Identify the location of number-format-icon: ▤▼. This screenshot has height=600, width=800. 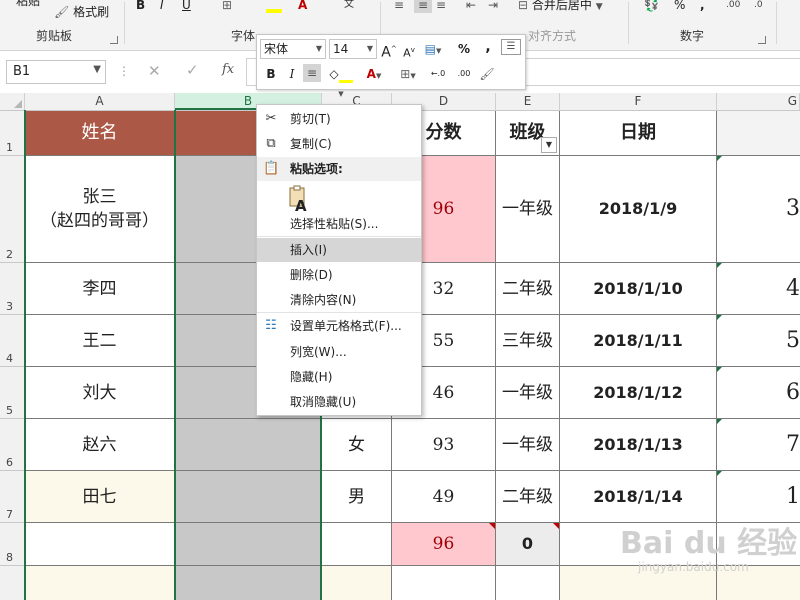
(433, 49).